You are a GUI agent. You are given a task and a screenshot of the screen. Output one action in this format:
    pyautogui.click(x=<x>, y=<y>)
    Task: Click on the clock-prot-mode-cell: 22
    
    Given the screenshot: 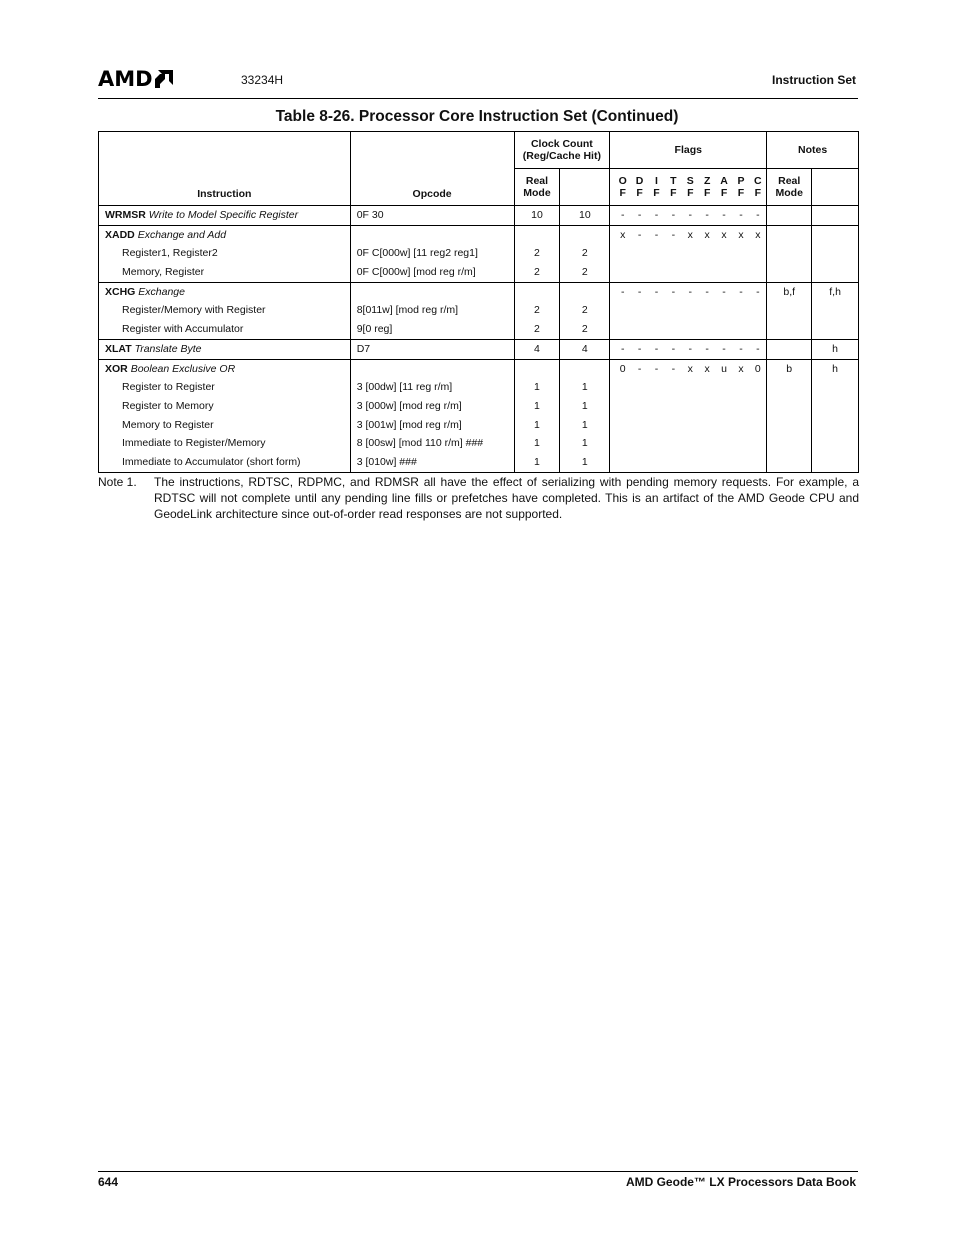 What is the action you would take?
    pyautogui.click(x=585, y=253)
    